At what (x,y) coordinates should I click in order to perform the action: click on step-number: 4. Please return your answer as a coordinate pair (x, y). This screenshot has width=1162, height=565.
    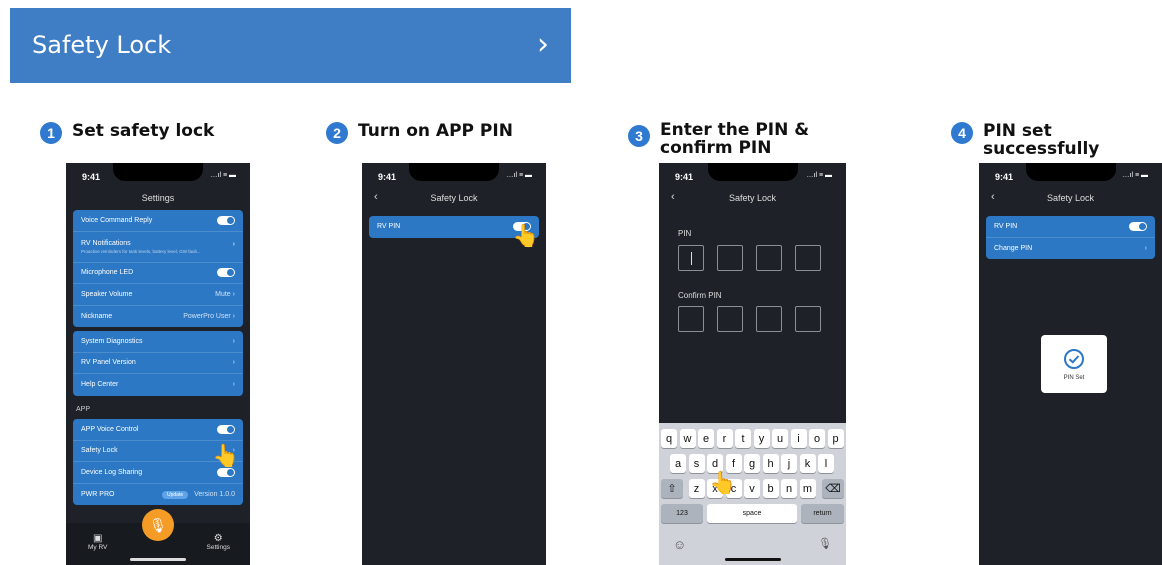
    Looking at the image, I should click on (962, 133).